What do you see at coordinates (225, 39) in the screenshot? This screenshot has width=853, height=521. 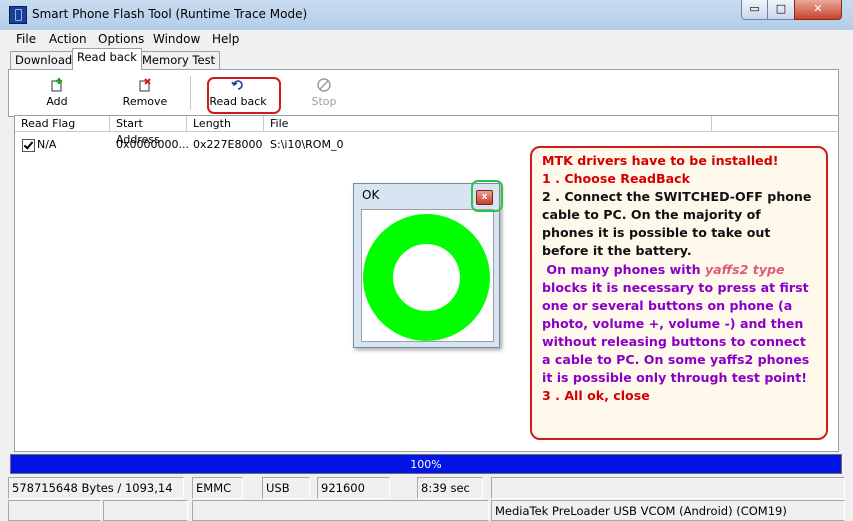 I see `menu-help: Help` at bounding box center [225, 39].